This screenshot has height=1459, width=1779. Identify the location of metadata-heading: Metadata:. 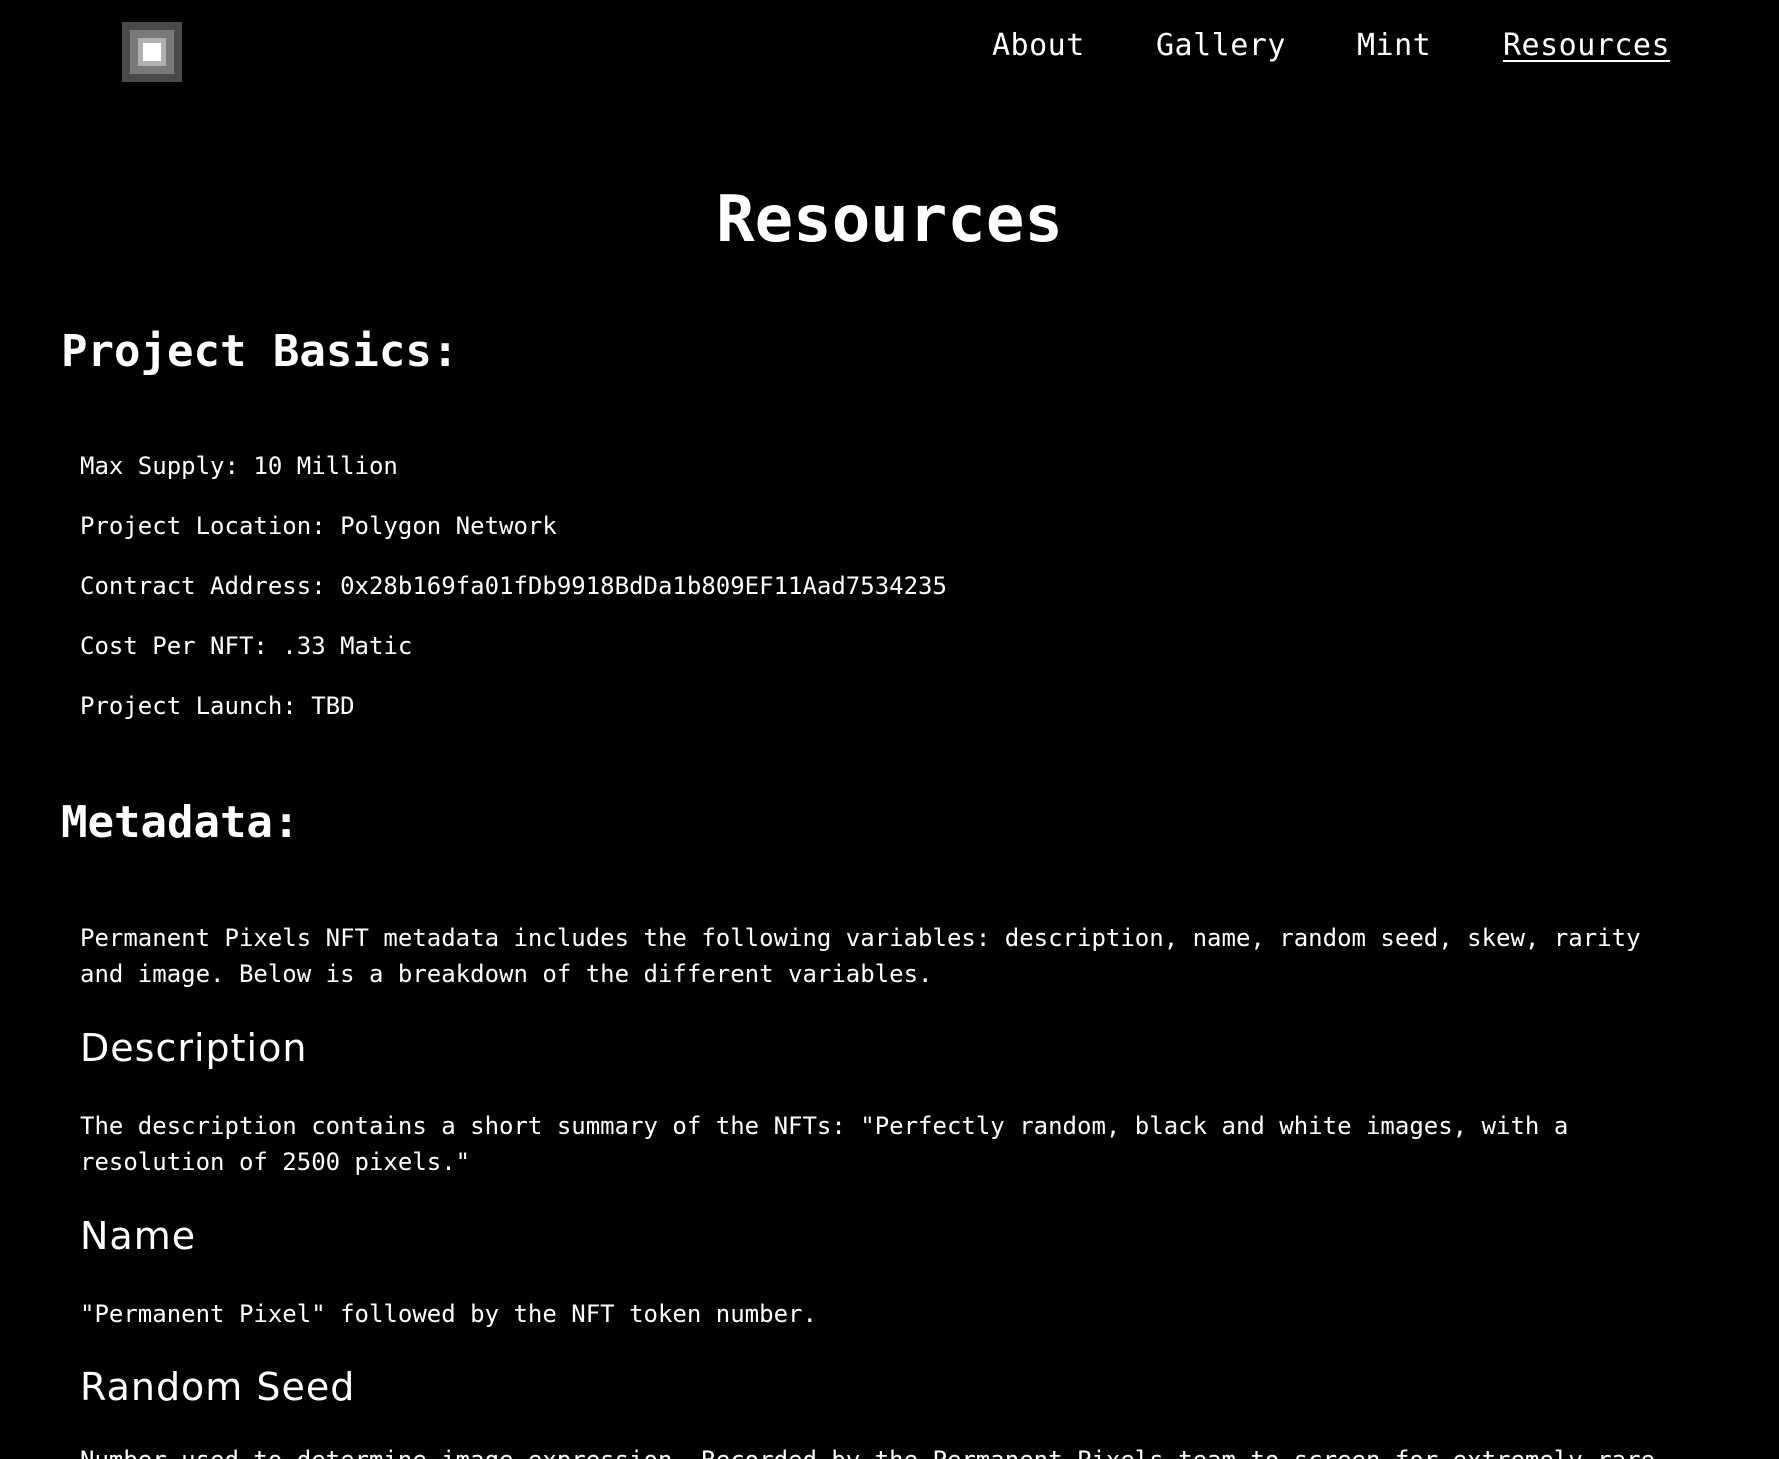
(180, 822).